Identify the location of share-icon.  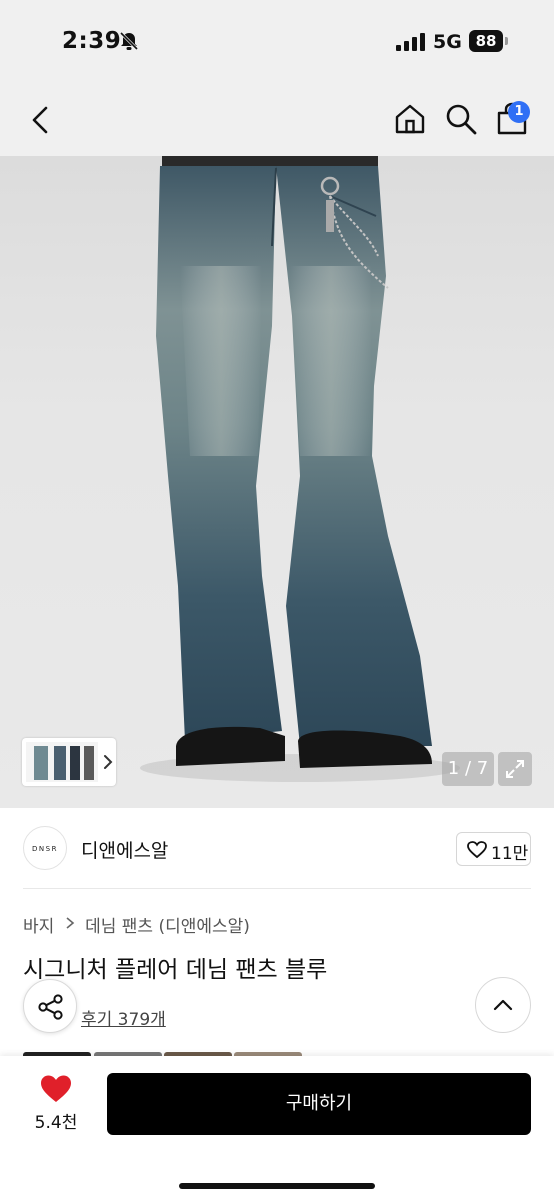
(50, 1007).